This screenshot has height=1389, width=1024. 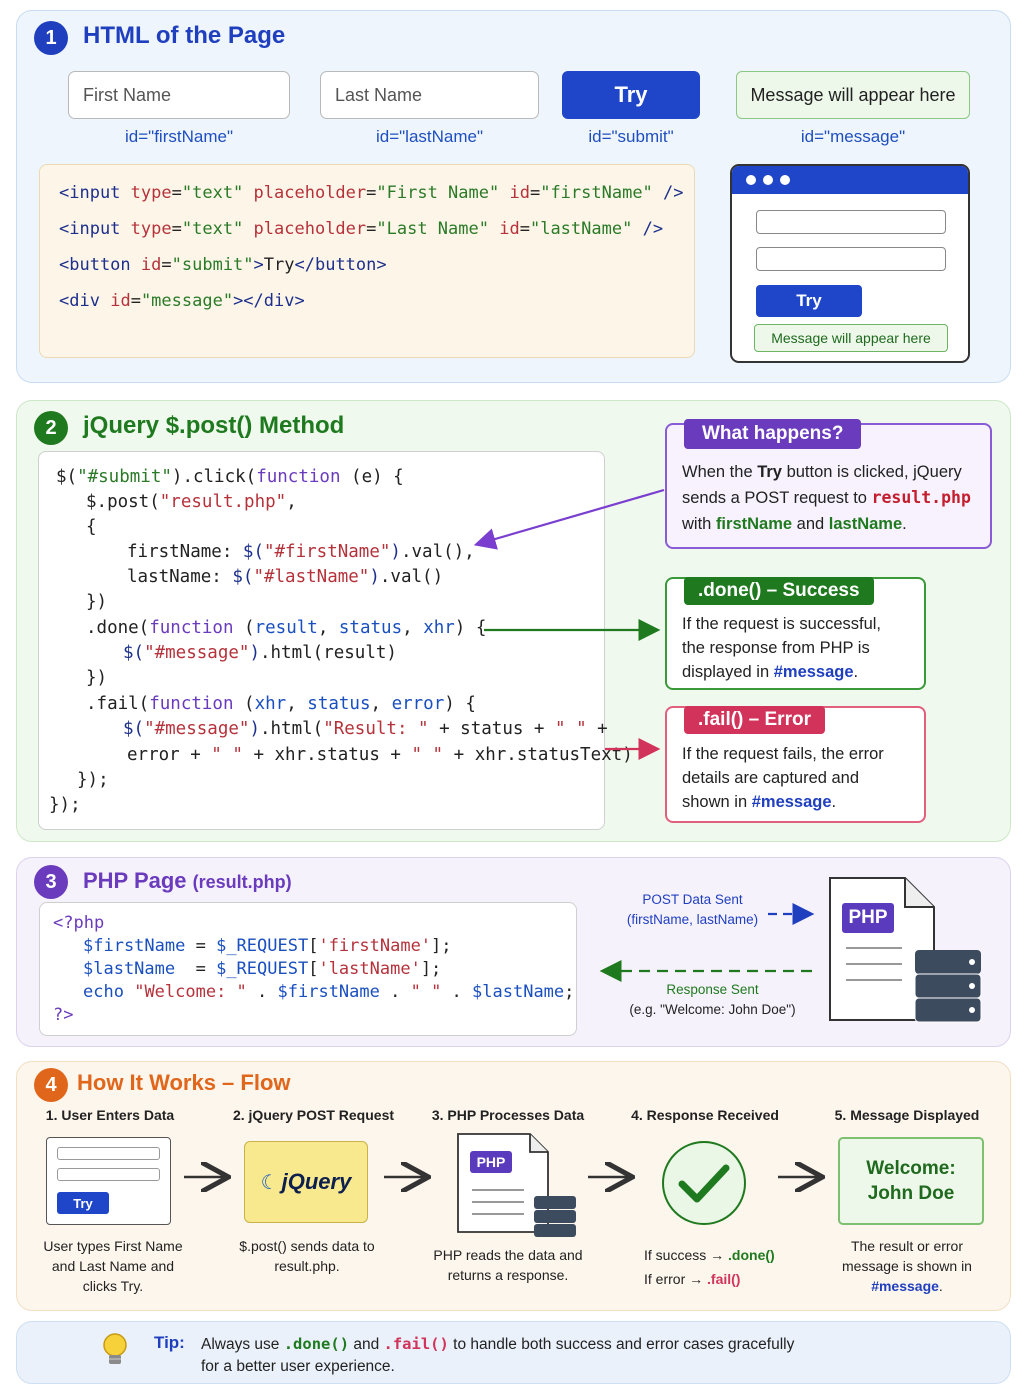 I want to click on php-badge: PHP, so click(x=868, y=918).